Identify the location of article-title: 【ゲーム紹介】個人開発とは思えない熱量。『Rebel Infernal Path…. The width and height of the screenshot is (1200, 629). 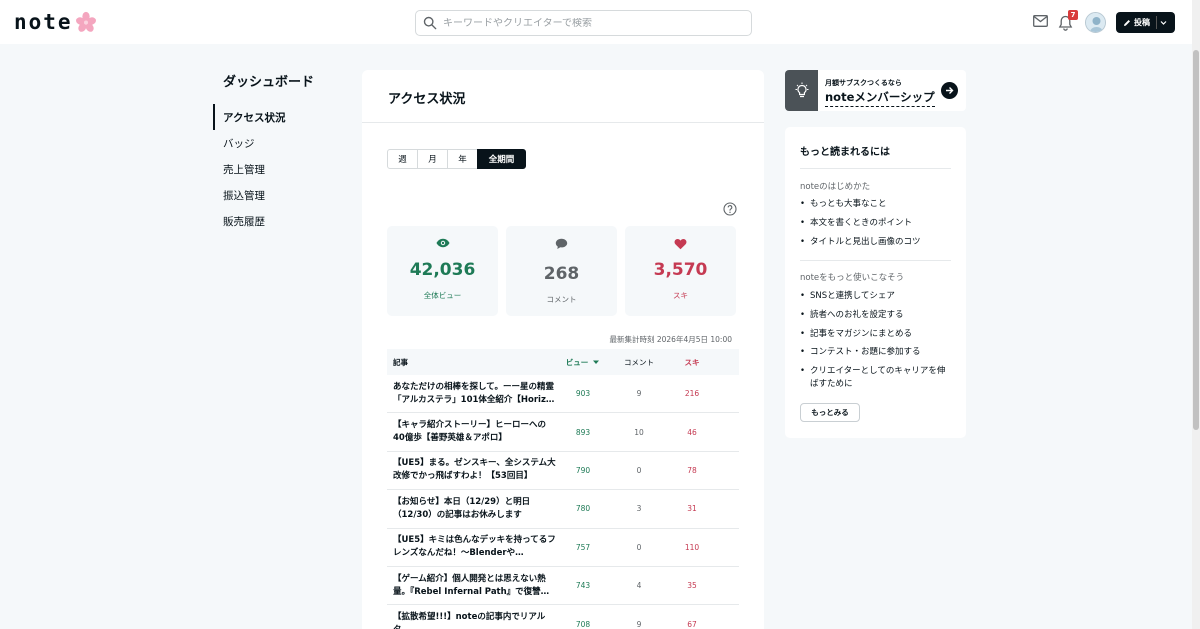
(472, 586).